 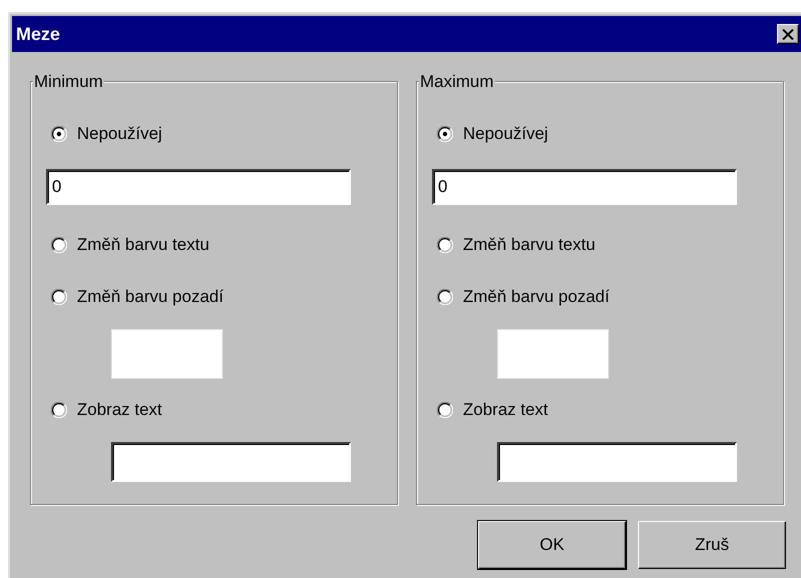 What do you see at coordinates (712, 545) in the screenshot?
I see `dialog-button: Zruš` at bounding box center [712, 545].